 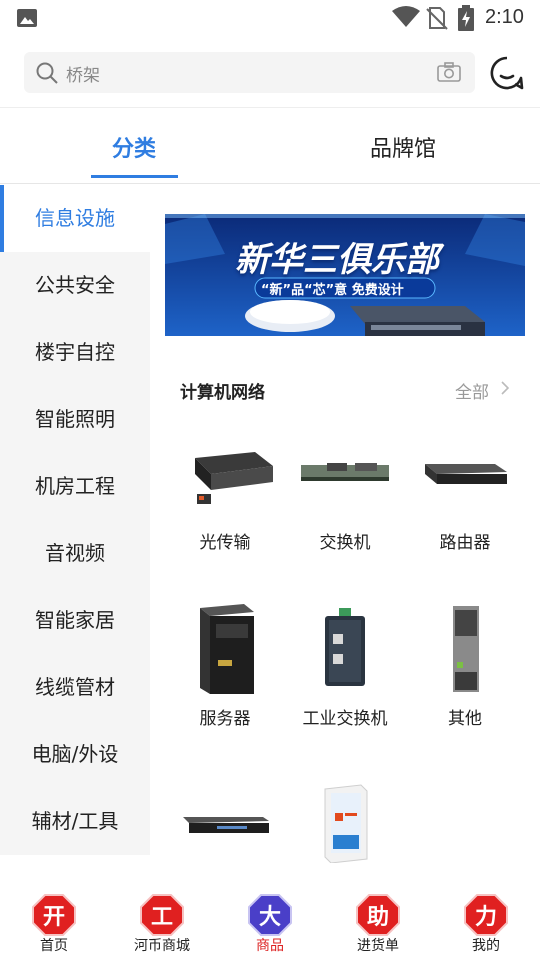 I want to click on purchase-list-badge-icon: 助, so click(x=378, y=915).